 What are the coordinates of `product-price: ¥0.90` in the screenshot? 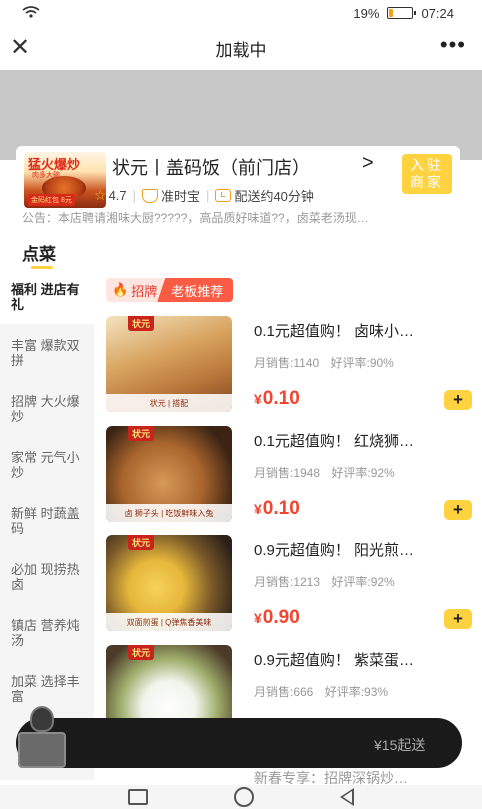 It's located at (277, 618).